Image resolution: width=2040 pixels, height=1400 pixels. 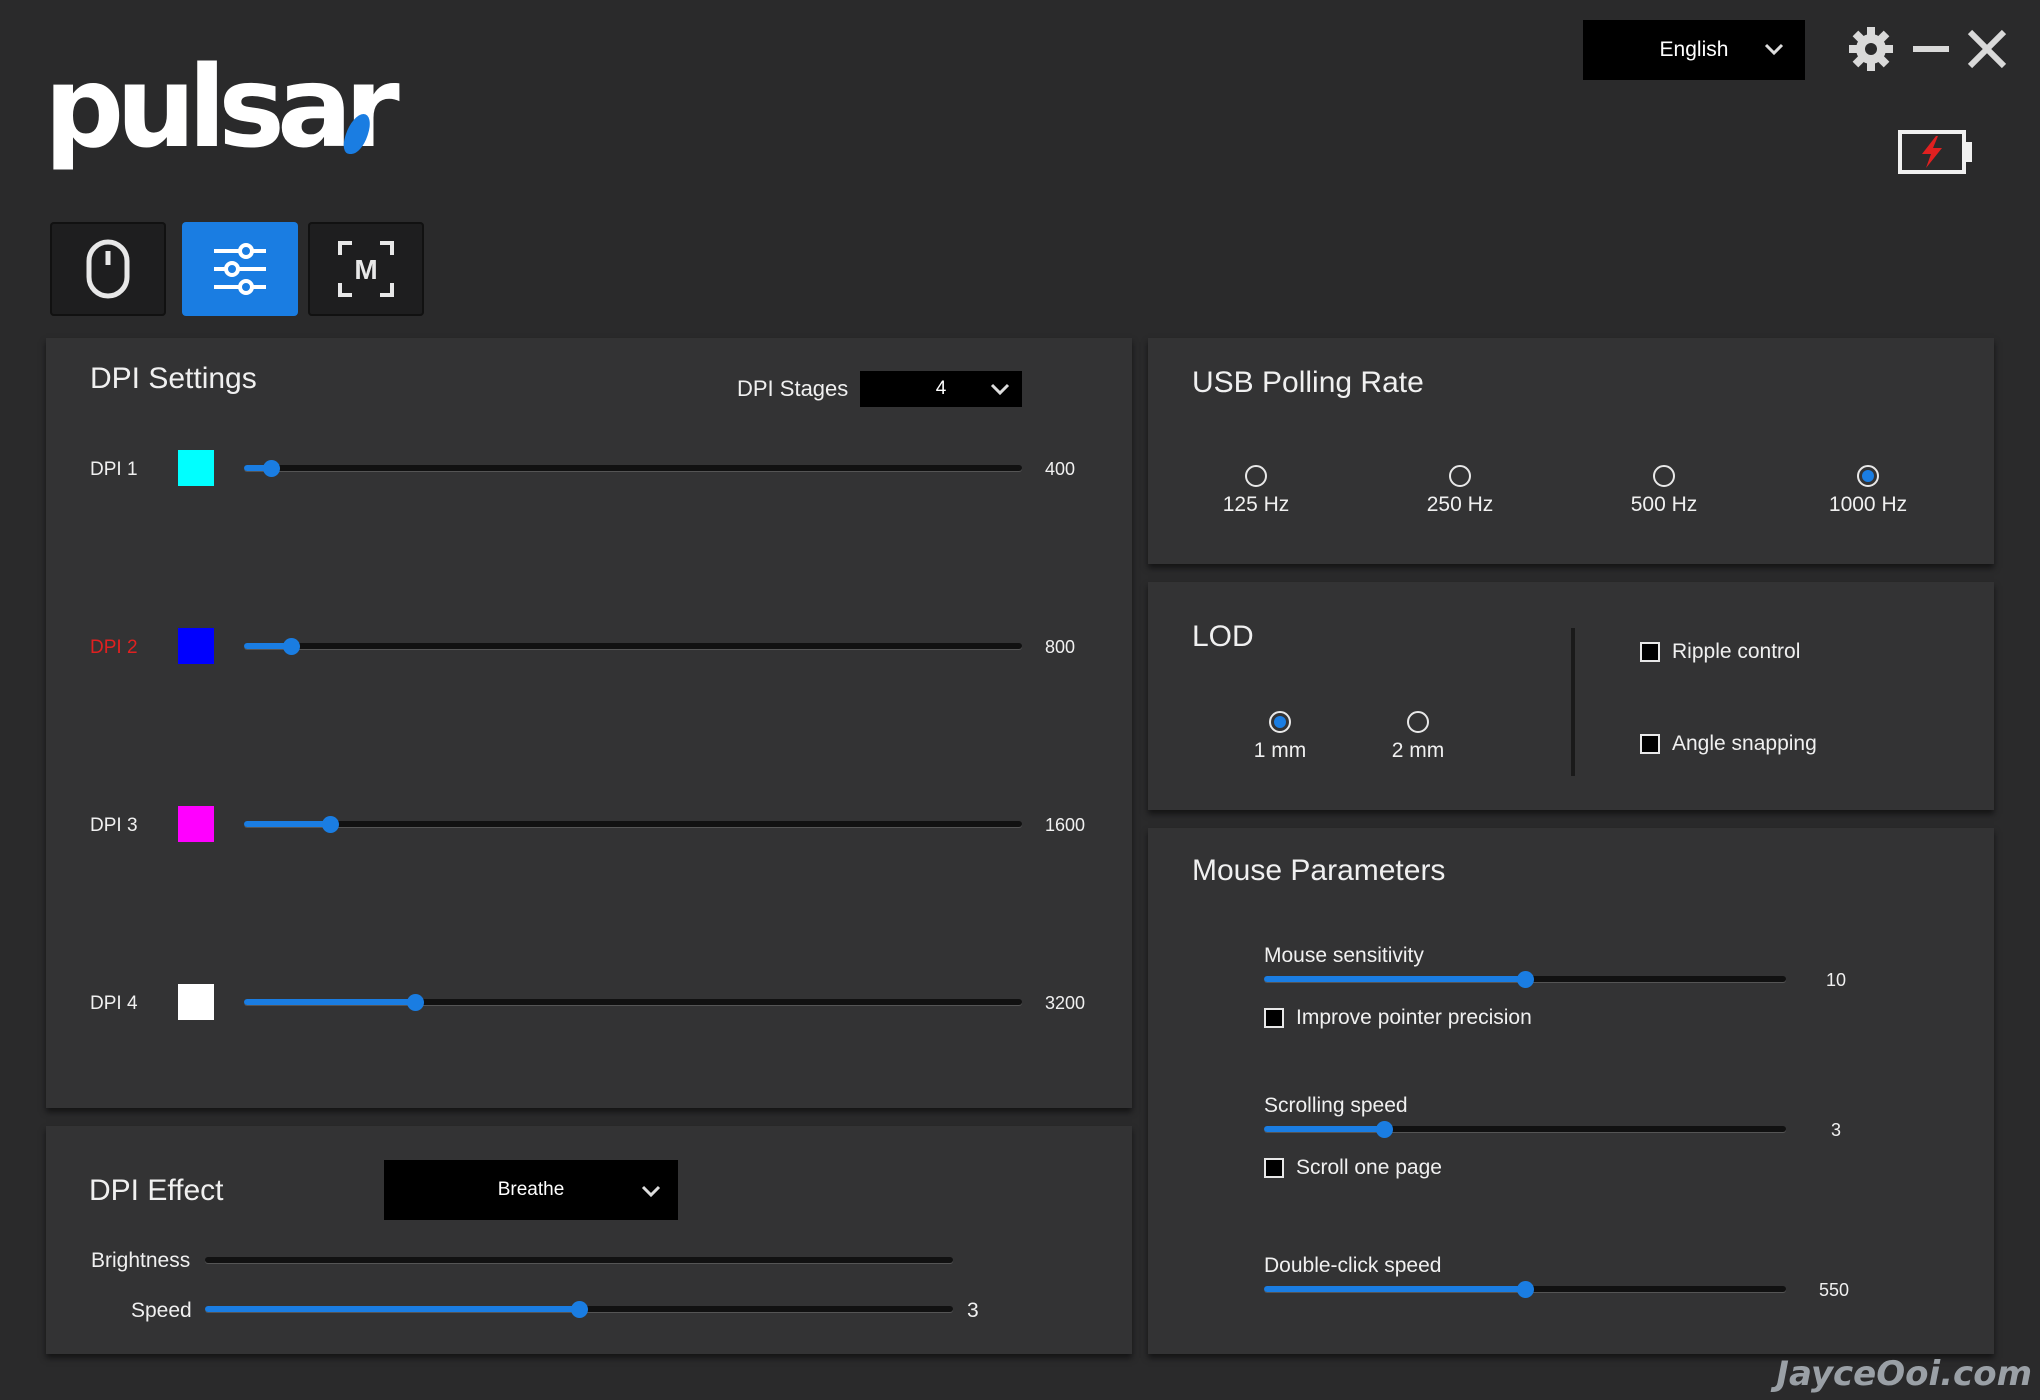 What do you see at coordinates (1344, 955) in the screenshot?
I see `mouse-sensitivity-label: Mouse sensitivity` at bounding box center [1344, 955].